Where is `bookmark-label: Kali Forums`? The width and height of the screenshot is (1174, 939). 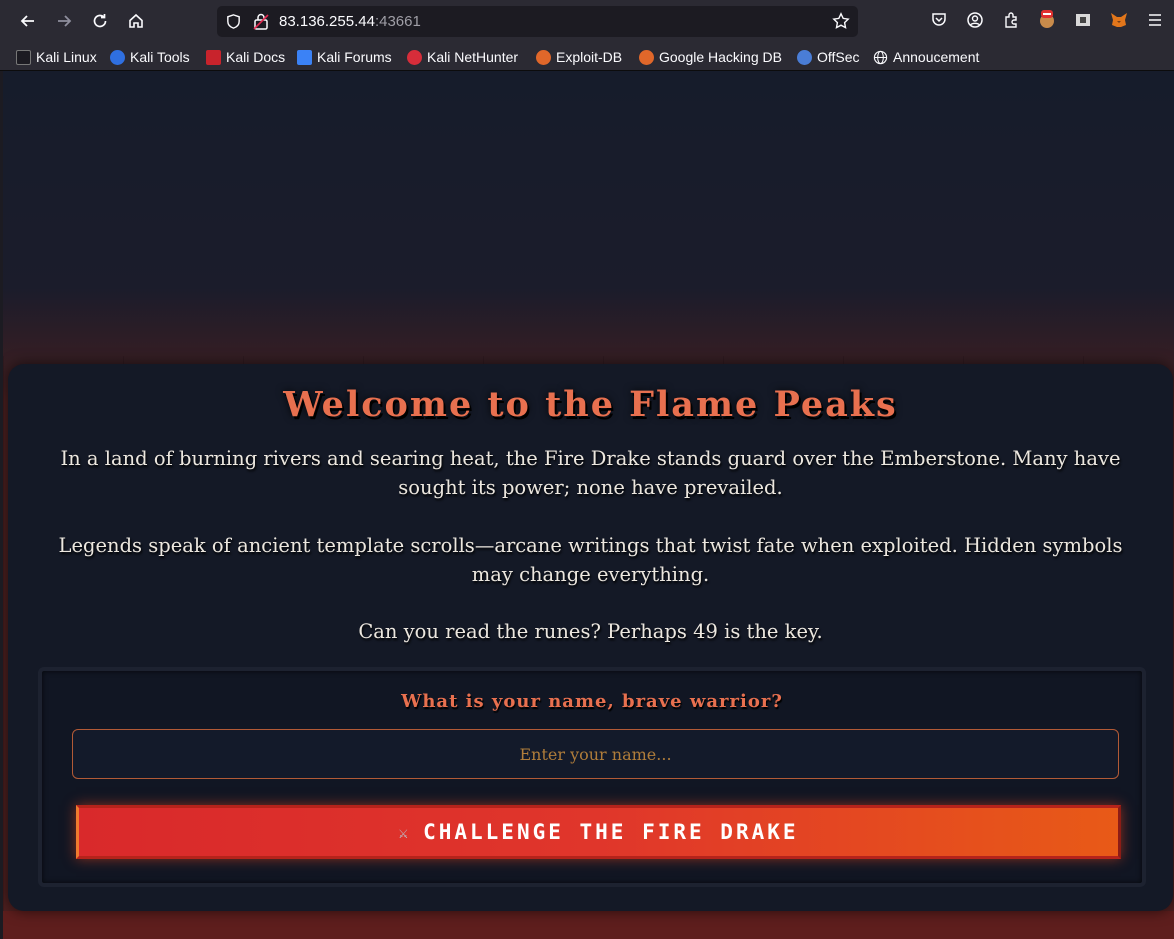
bookmark-label: Kali Forums is located at coordinates (354, 57).